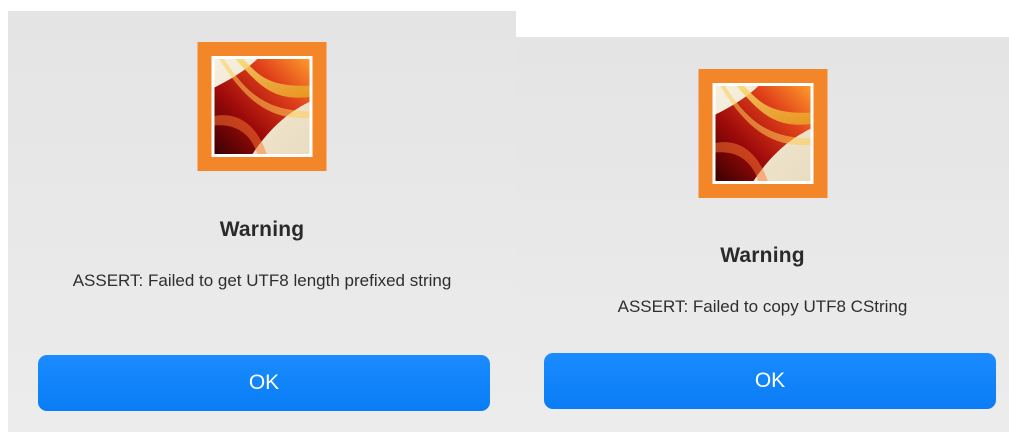 Image resolution: width=1009 pixels, height=432 pixels. Describe the element at coordinates (762, 306) in the screenshot. I see `dialog-message: ASSERT: Failed to copy UTF8 CString` at that location.